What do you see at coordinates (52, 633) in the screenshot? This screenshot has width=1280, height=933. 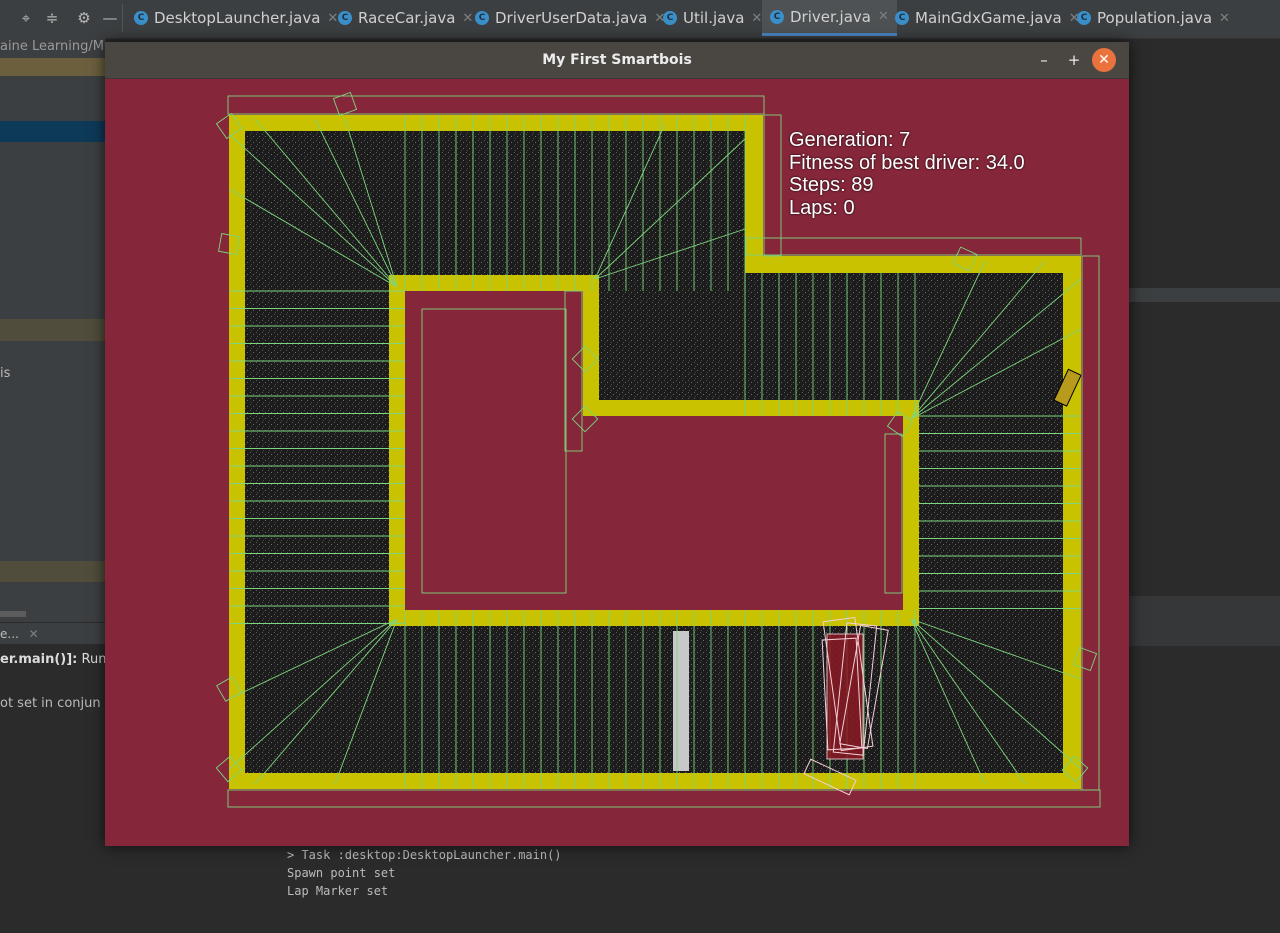 I see `run-tab: e... ✕` at bounding box center [52, 633].